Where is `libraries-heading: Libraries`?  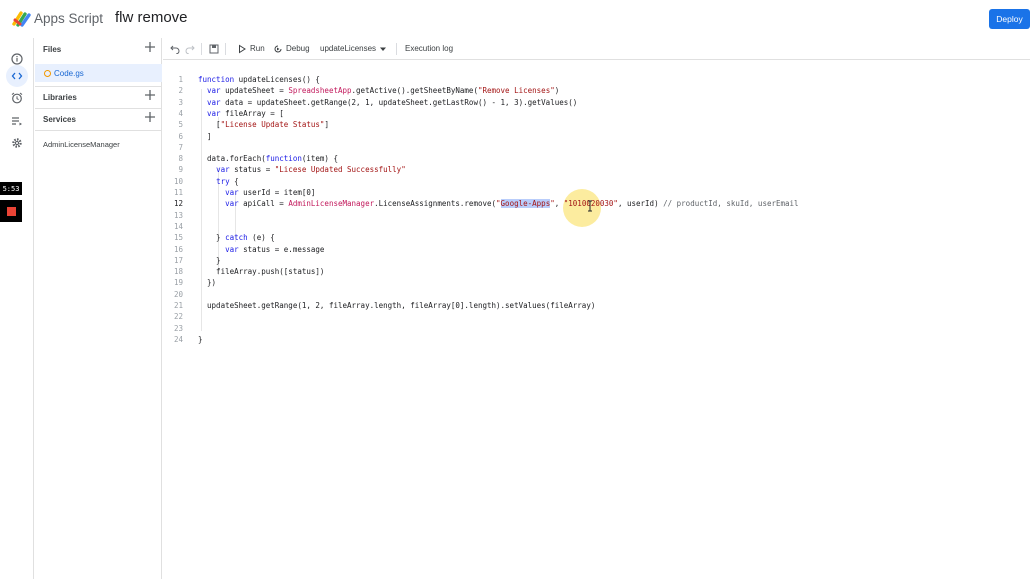 libraries-heading: Libraries is located at coordinates (60, 97).